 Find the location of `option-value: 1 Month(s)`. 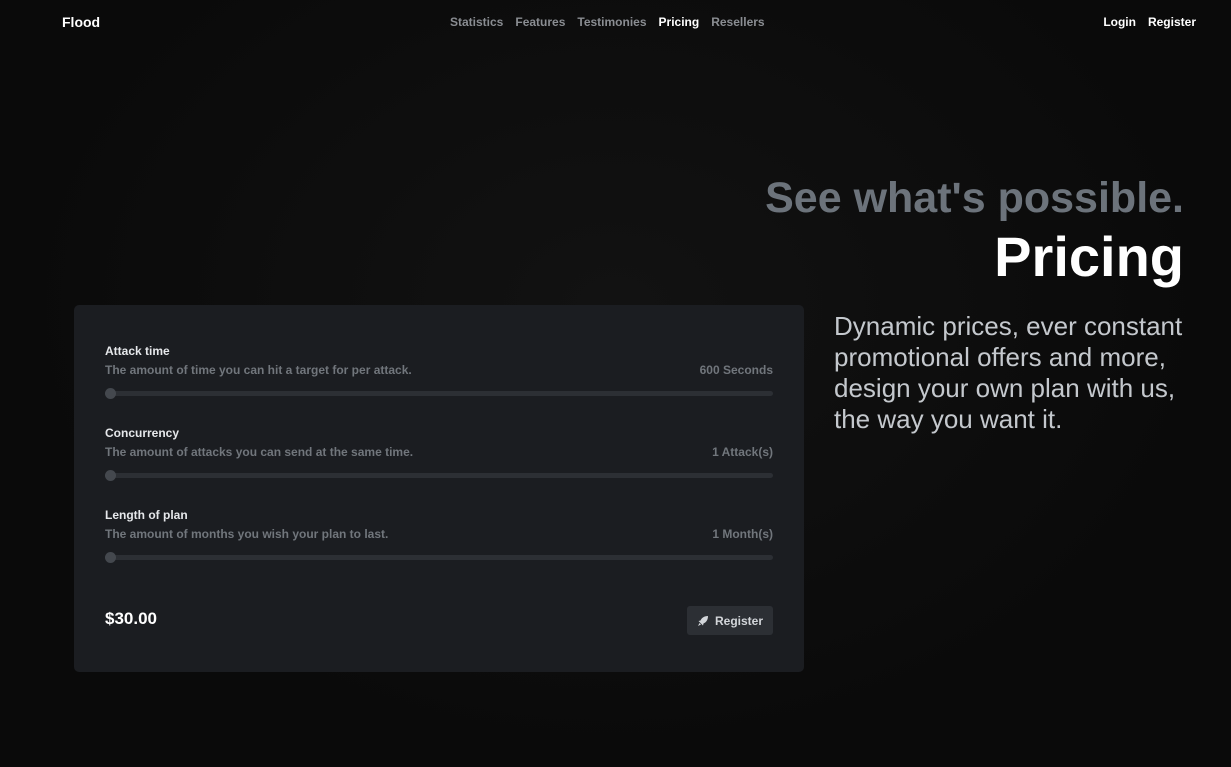

option-value: 1 Month(s) is located at coordinates (742, 534).